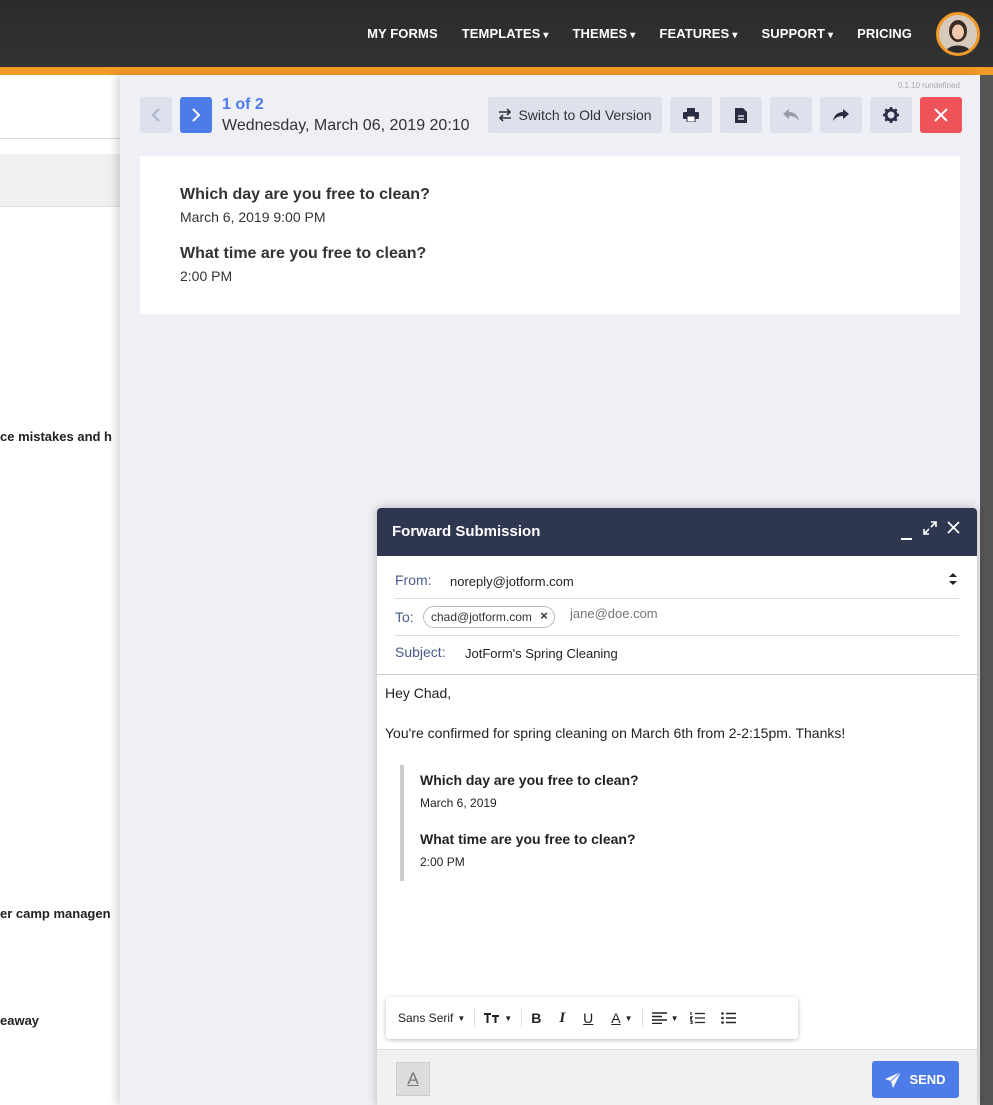 This screenshot has height=1105, width=993. What do you see at coordinates (56, 436) in the screenshot?
I see `background-form-title: ce mistakes and h` at bounding box center [56, 436].